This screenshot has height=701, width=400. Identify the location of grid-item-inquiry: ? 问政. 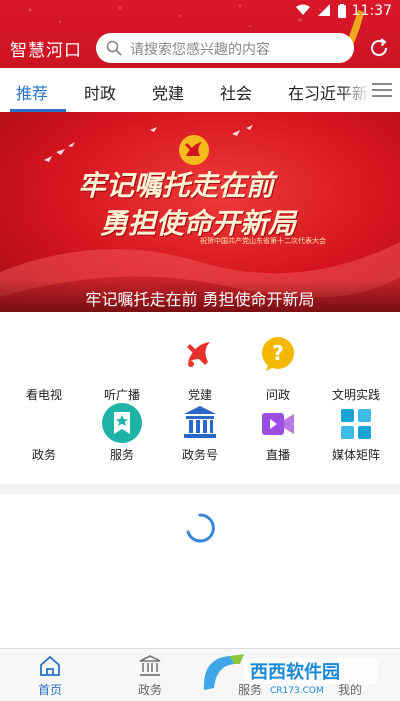
(278, 368).